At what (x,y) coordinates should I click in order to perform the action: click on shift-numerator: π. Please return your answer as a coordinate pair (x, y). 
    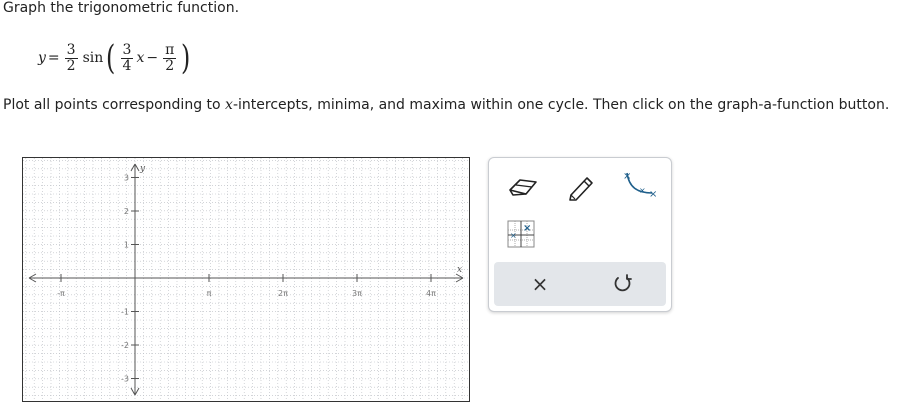
    Looking at the image, I should click on (170, 50).